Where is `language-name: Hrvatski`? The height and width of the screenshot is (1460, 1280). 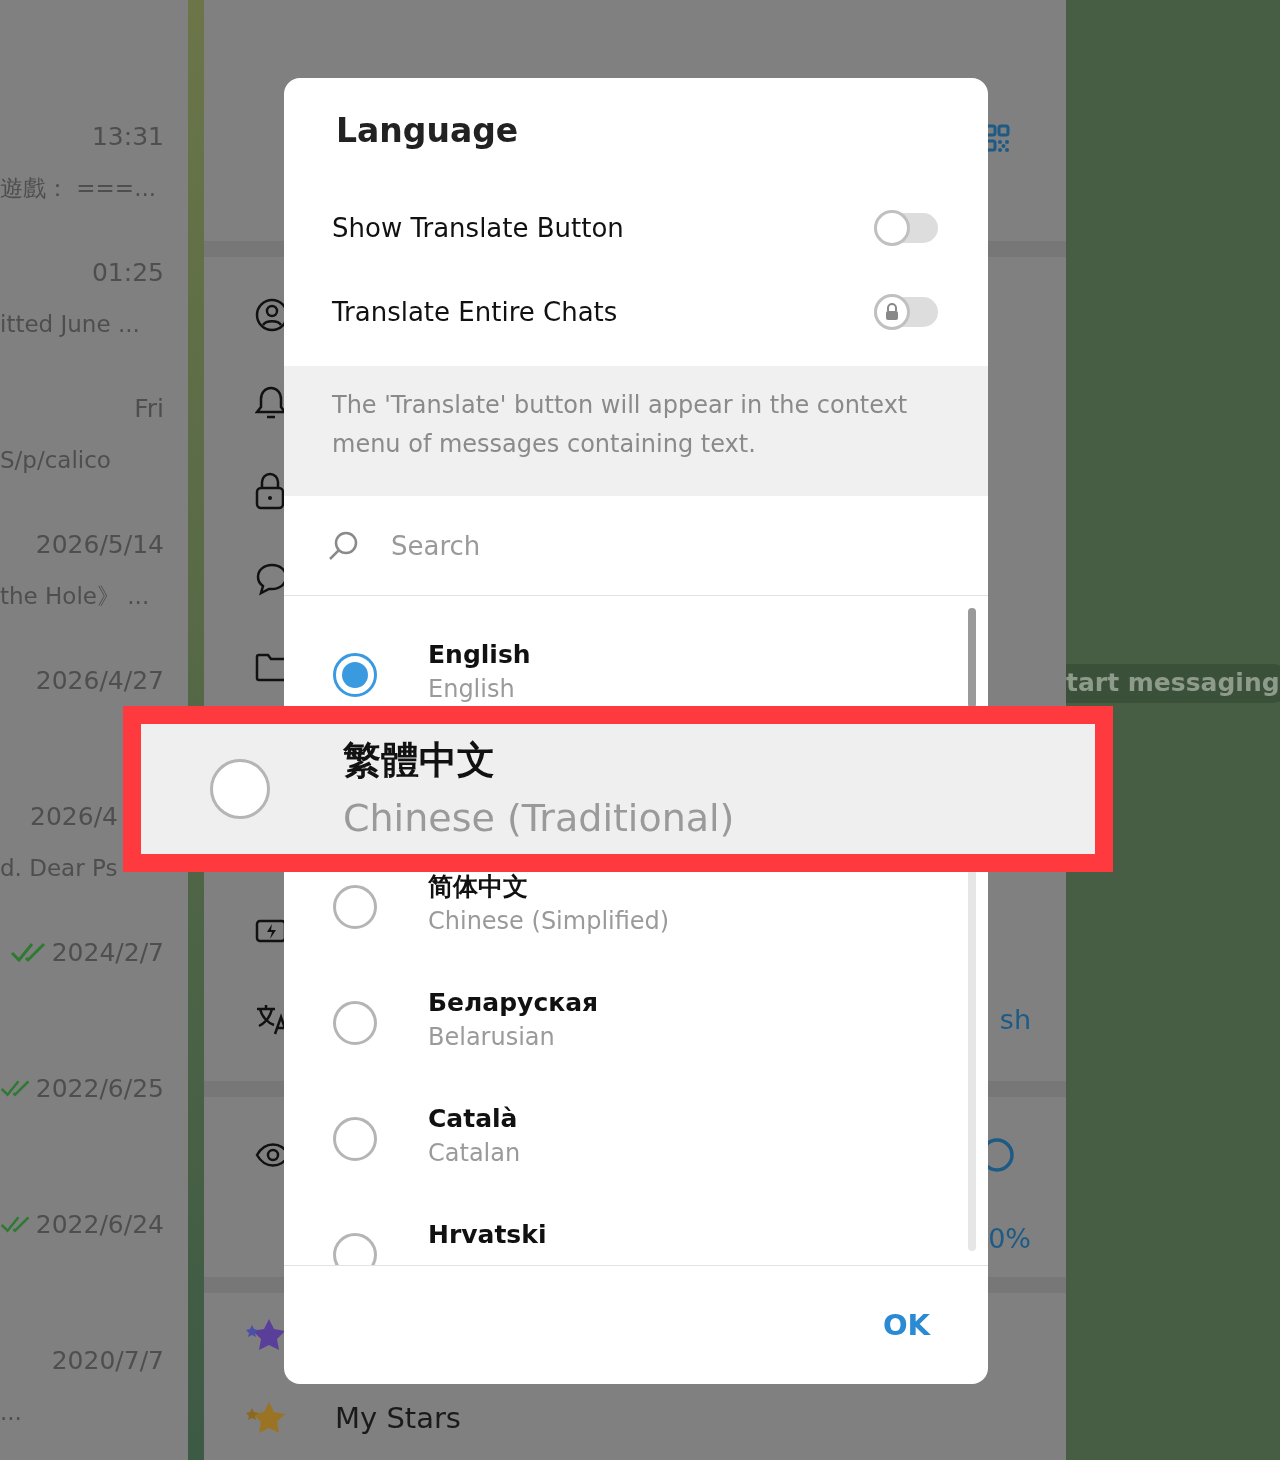 language-name: Hrvatski is located at coordinates (487, 1235).